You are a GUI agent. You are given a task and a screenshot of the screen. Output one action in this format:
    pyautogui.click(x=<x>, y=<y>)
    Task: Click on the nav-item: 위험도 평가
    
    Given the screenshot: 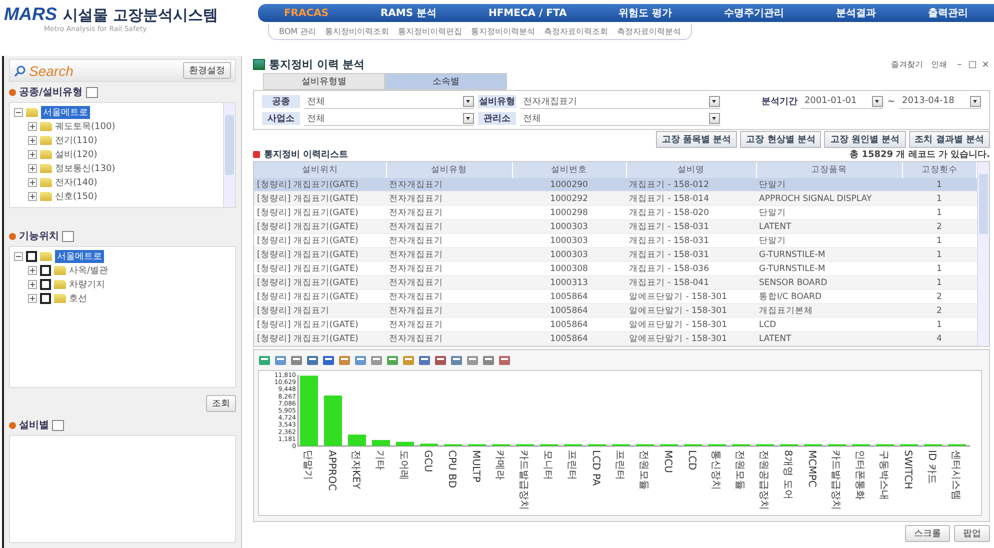 What is the action you would take?
    pyautogui.click(x=645, y=13)
    